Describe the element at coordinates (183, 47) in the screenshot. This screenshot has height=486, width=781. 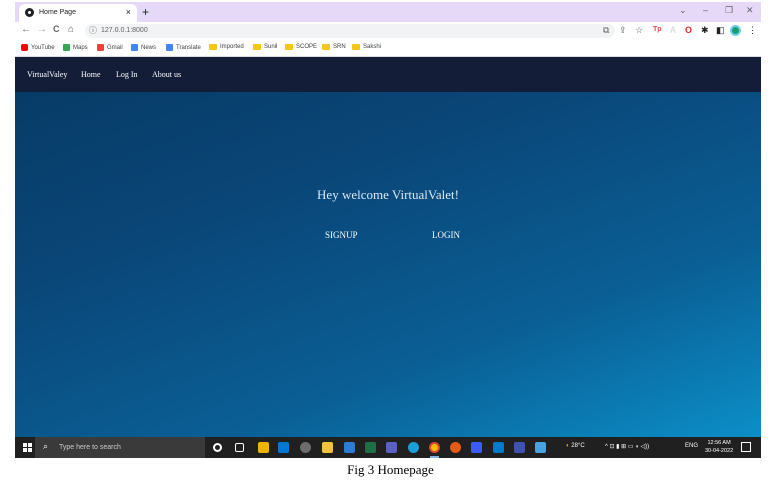
I see `bookmark-translate: Translate` at that location.